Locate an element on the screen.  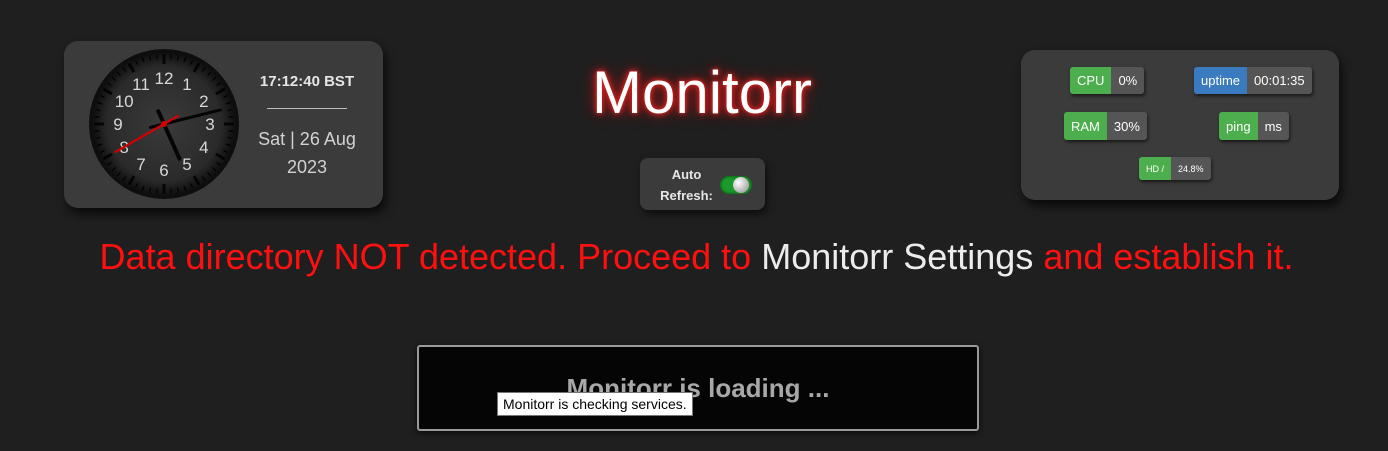
analog-clock: 121234567891011 is located at coordinates (164, 124).